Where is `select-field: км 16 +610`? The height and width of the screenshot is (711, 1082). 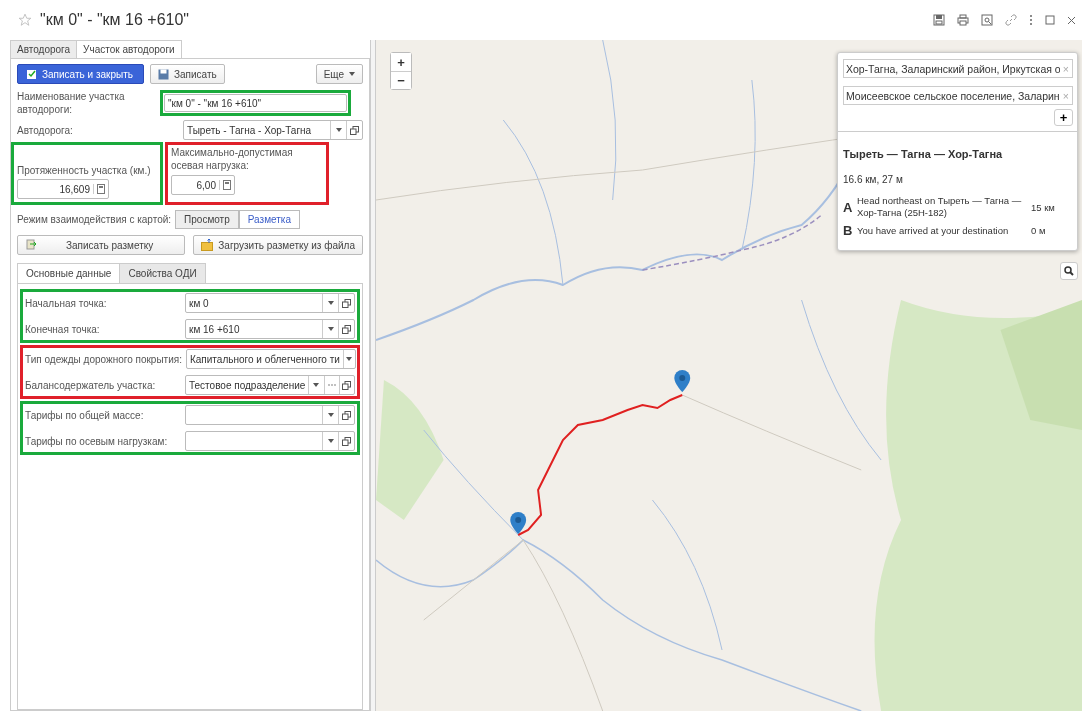
select-field: км 16 +610 is located at coordinates (270, 329).